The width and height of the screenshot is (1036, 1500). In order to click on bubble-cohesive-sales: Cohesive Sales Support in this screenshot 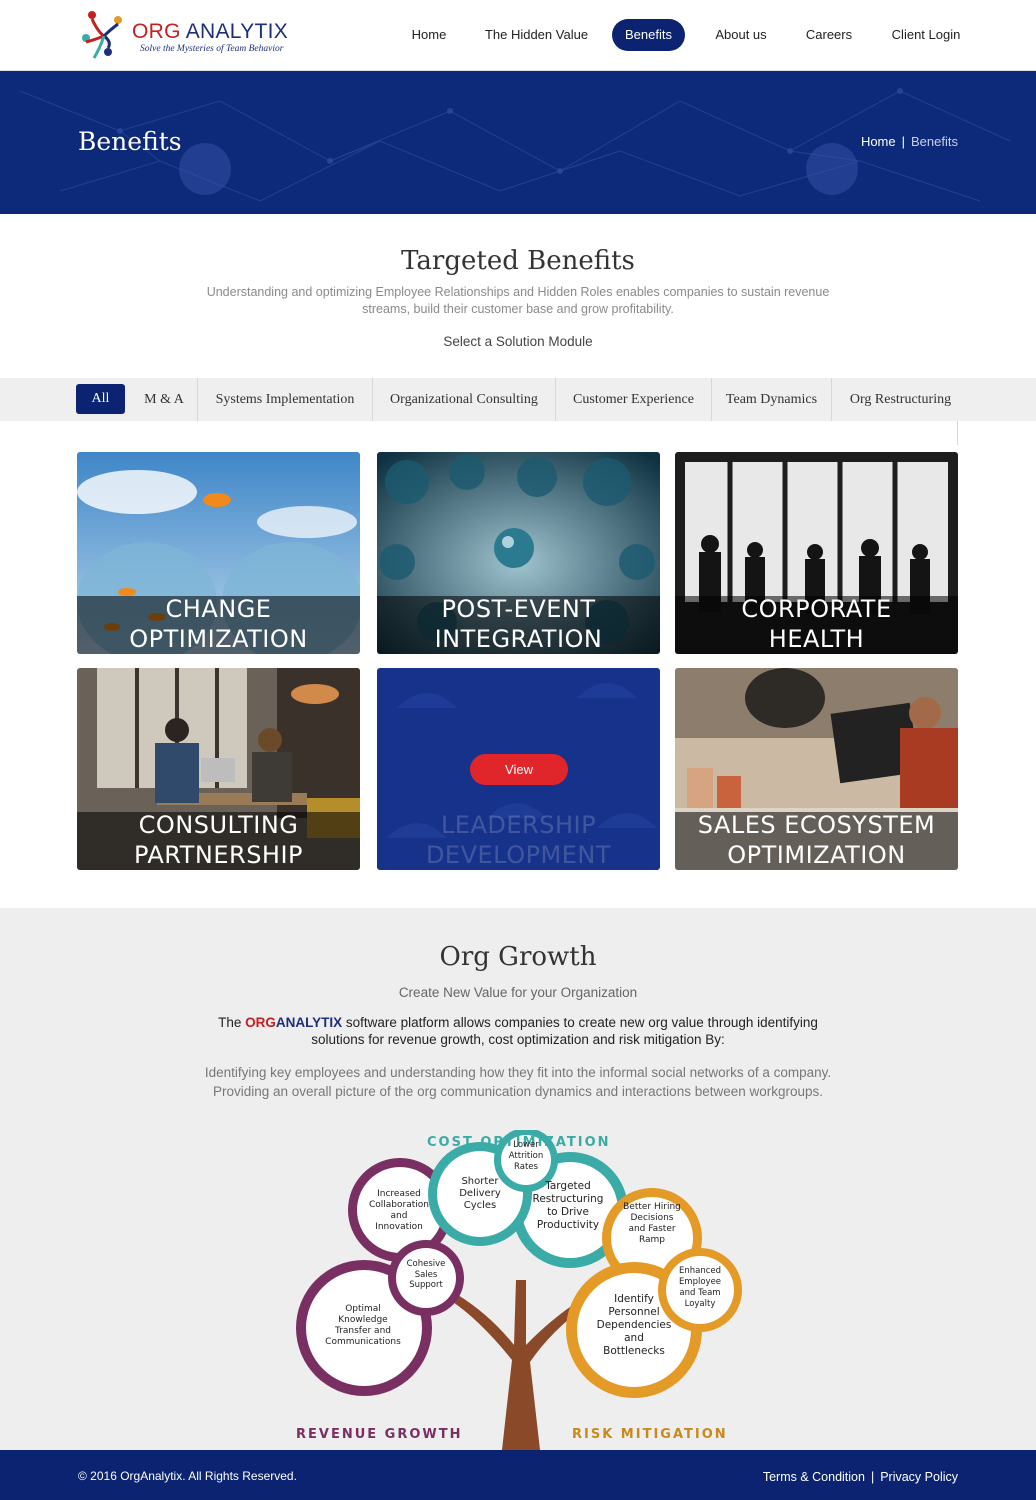, I will do `click(426, 1274)`.